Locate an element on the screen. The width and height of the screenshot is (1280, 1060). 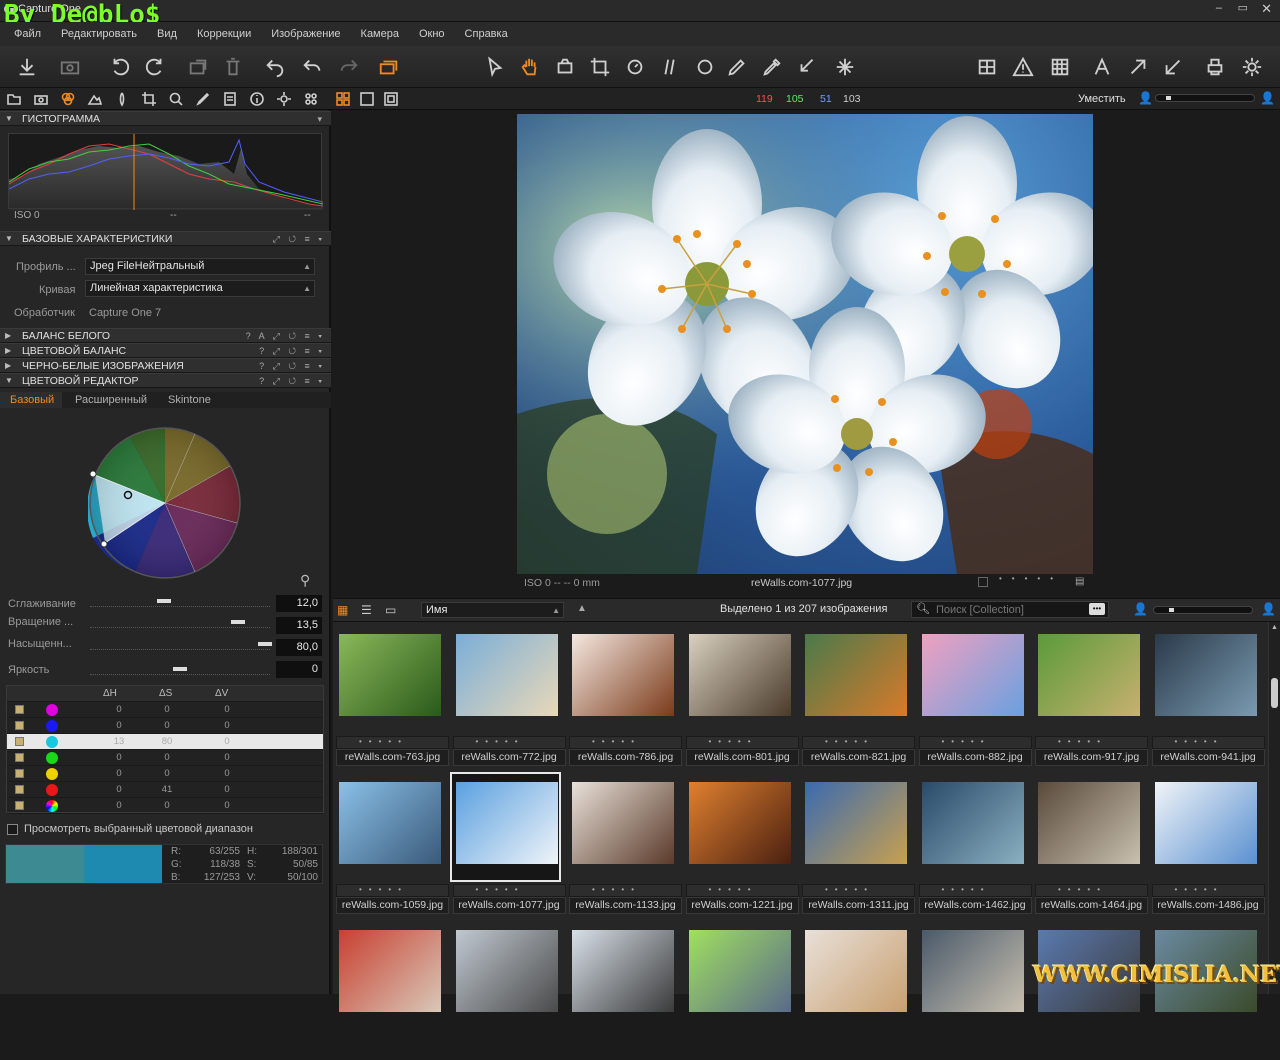
output-tab-icon is located at coordinates (284, 99).